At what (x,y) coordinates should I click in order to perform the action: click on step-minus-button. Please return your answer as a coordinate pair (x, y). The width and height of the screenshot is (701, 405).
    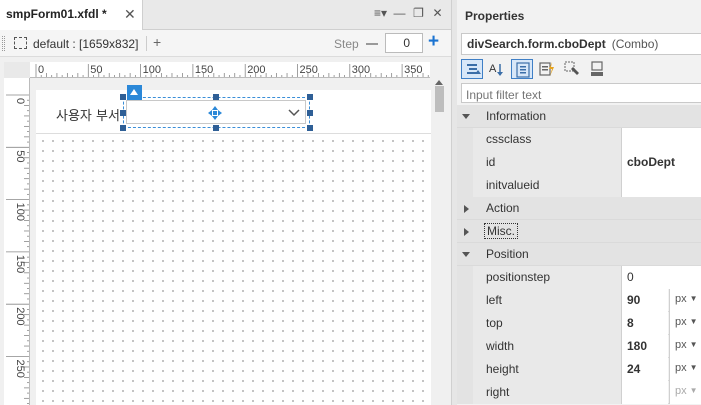
    Looking at the image, I should click on (372, 44).